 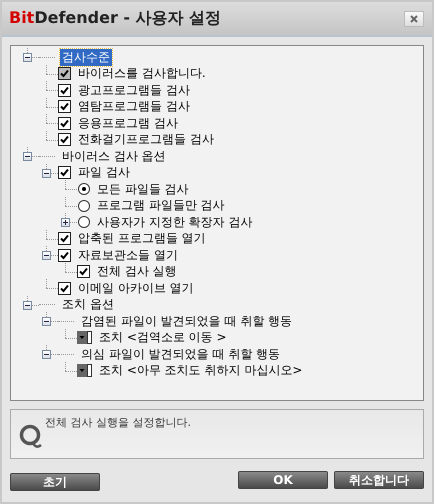 What do you see at coordinates (283, 480) in the screenshot?
I see `ok-button: OK` at bounding box center [283, 480].